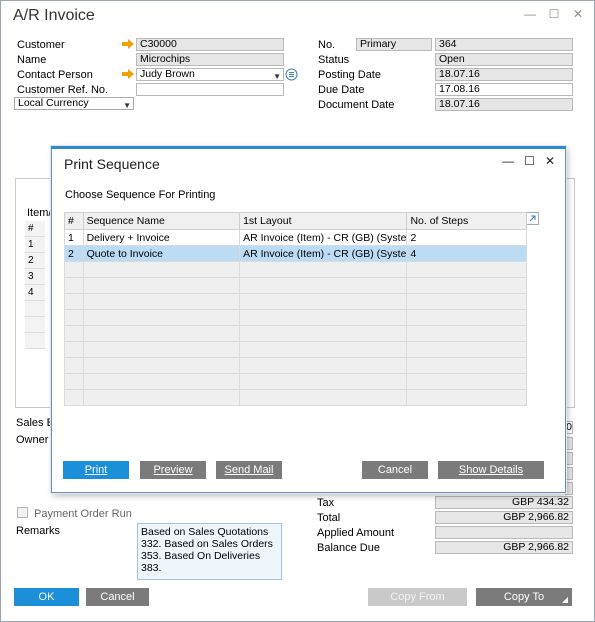 This screenshot has width=595, height=622. I want to click on customer-label: Customer, so click(41, 45).